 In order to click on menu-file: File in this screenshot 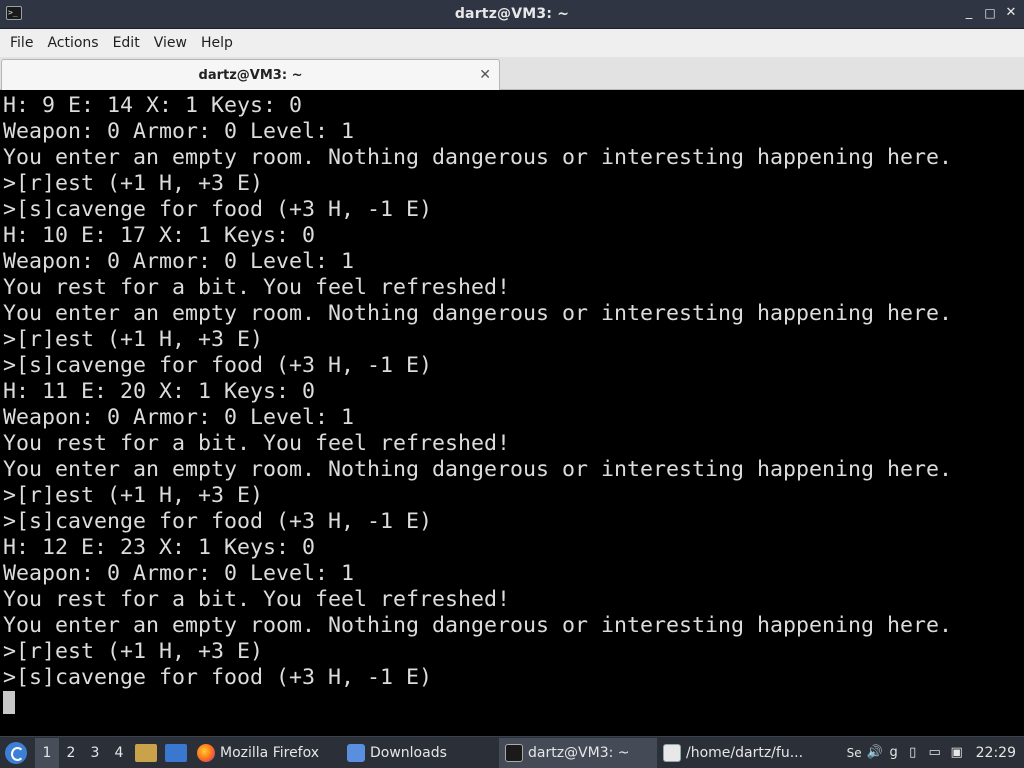, I will do `click(21, 43)`.